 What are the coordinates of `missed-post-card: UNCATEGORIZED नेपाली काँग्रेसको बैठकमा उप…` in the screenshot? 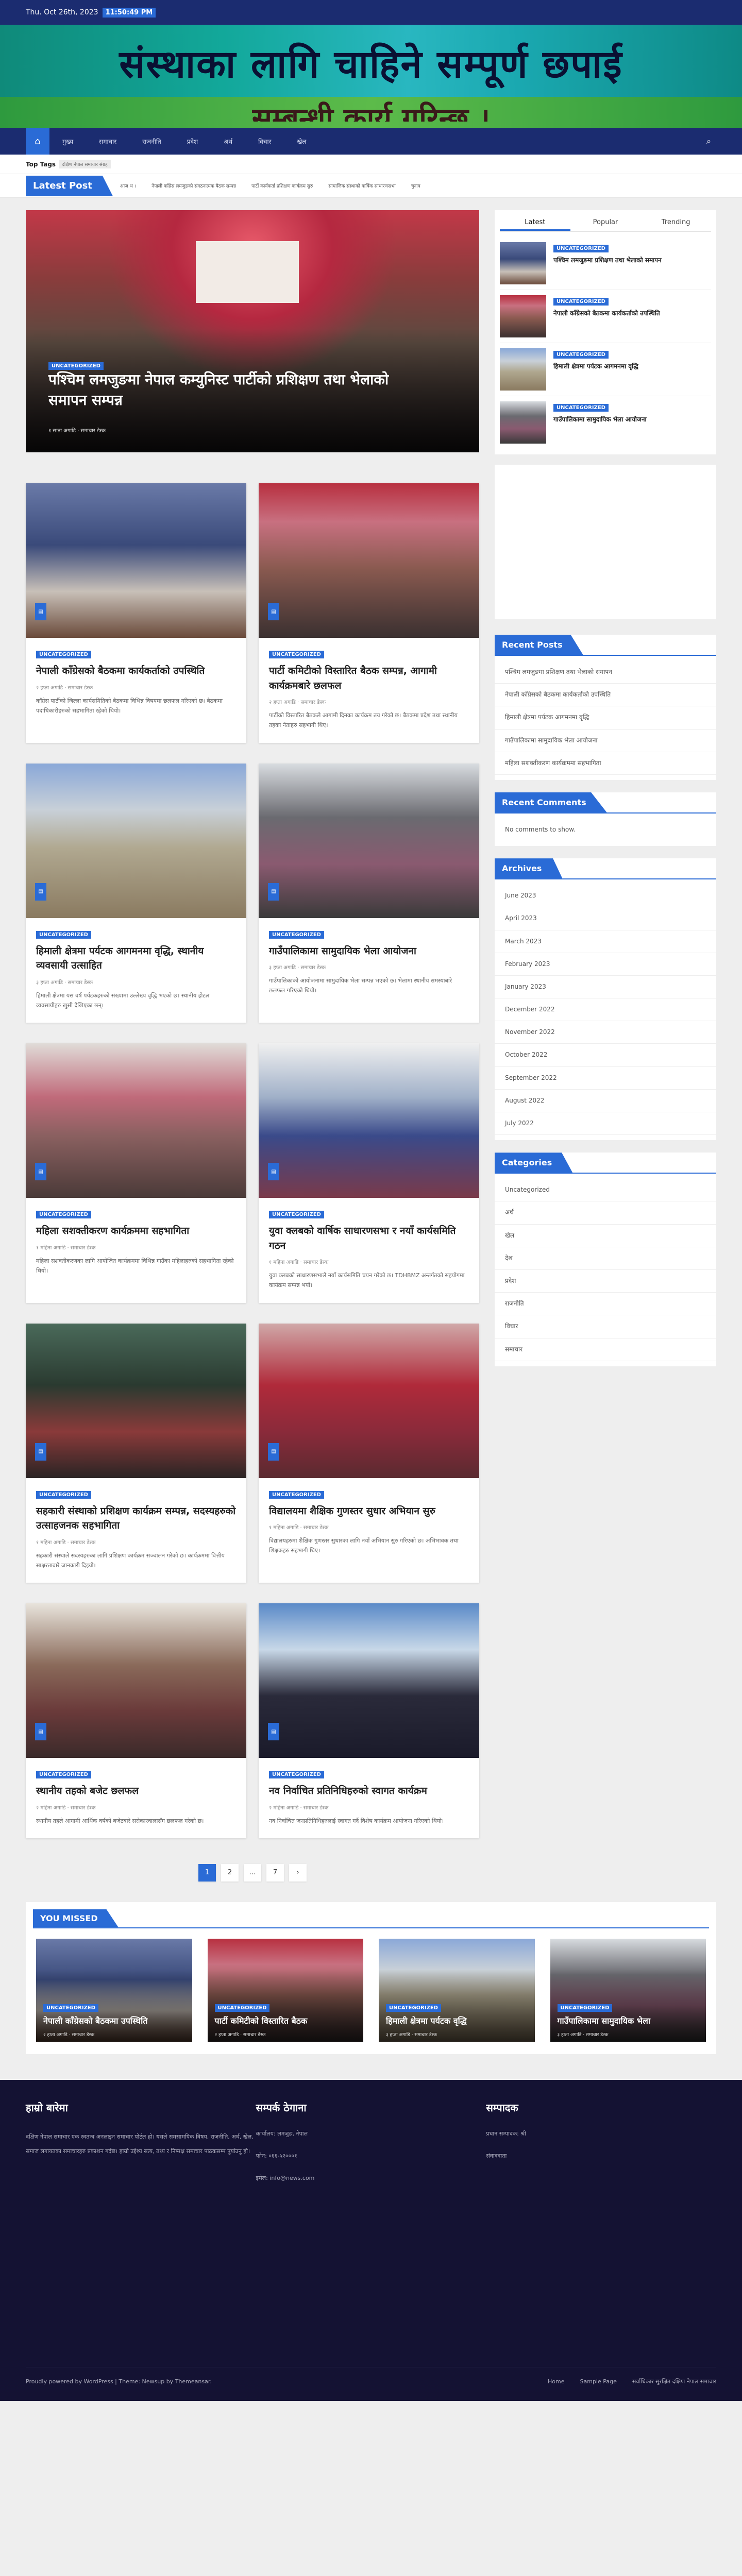 It's located at (114, 1990).